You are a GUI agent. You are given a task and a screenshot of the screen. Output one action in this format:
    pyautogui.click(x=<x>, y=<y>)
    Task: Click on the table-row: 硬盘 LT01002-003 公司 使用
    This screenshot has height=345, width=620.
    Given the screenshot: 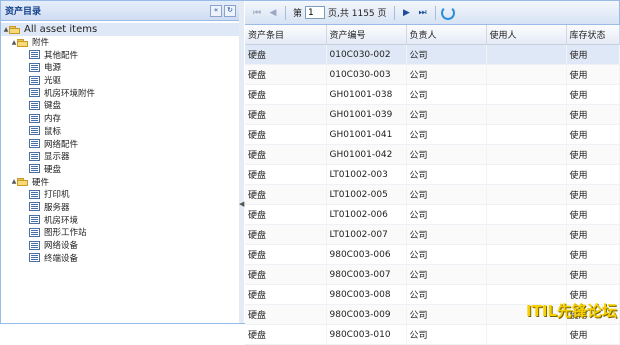 What is the action you would take?
    pyautogui.click(x=432, y=174)
    